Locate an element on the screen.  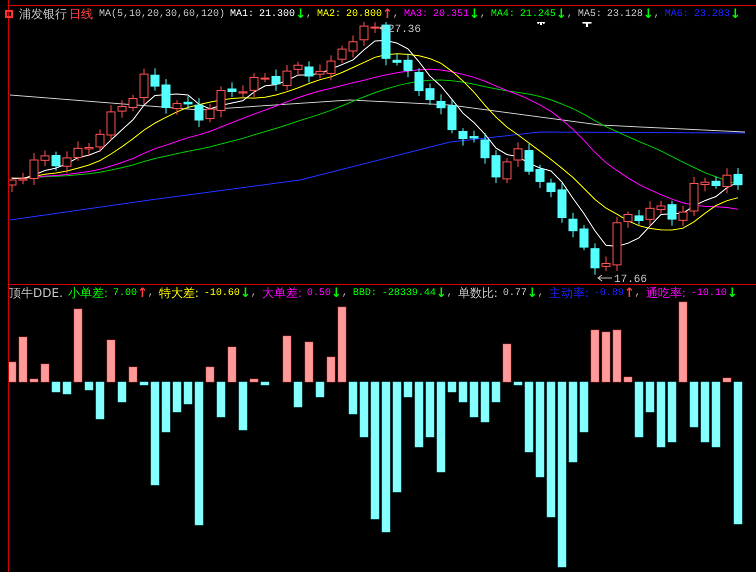
indicator-label: MA3: is located at coordinates (416, 15).